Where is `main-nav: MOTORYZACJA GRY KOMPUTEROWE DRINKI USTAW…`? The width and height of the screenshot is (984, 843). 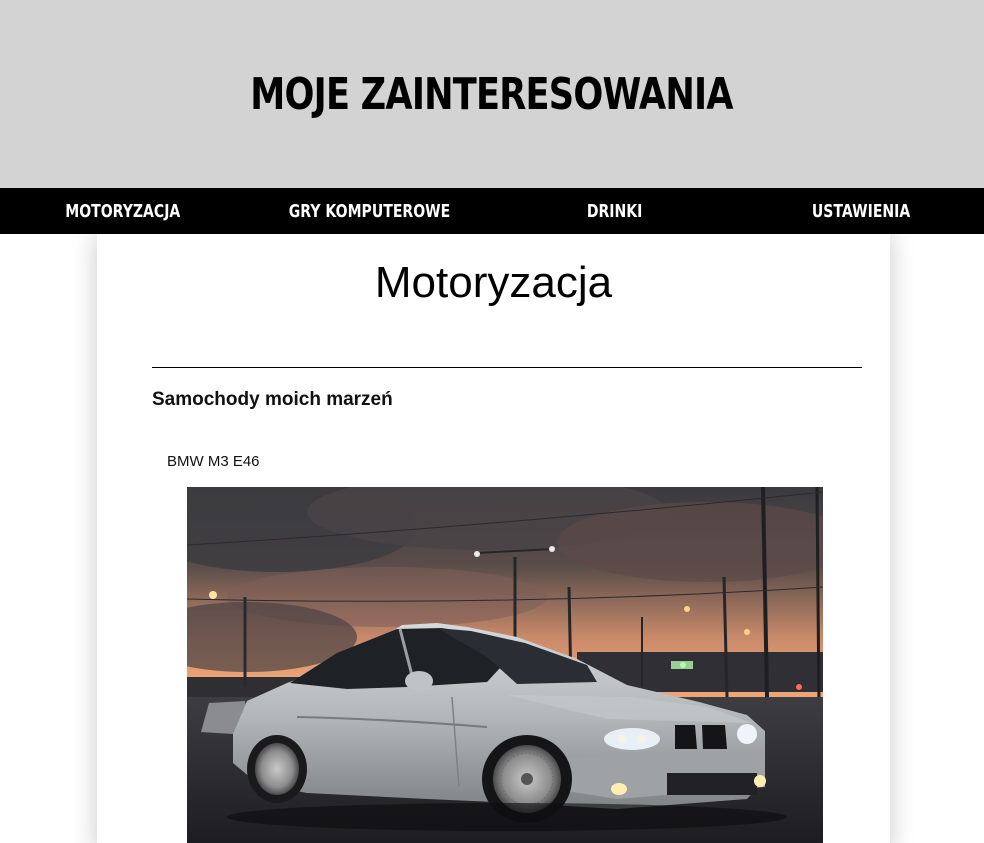 main-nav: MOTORYZACJA GRY KOMPUTEROWE DRINKI USTAW… is located at coordinates (492, 211).